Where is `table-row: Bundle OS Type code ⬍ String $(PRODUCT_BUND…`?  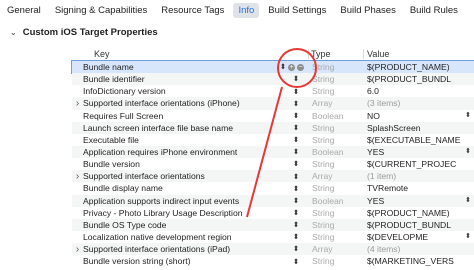
table-row: Bundle OS Type code ⬍ String $(PRODUCT_BUND… is located at coordinates (273, 224).